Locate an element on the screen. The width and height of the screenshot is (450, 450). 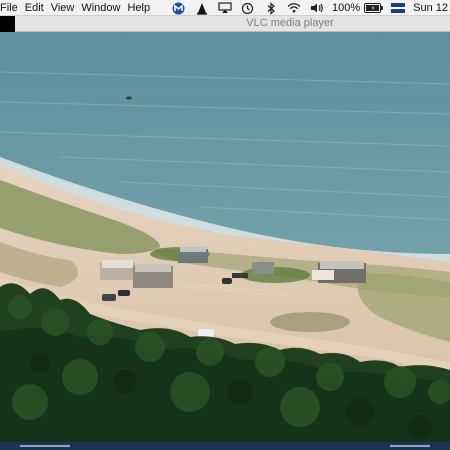
menu-bar: File Edit View Window Help 100% Sun 12 is located at coordinates (225, 8).